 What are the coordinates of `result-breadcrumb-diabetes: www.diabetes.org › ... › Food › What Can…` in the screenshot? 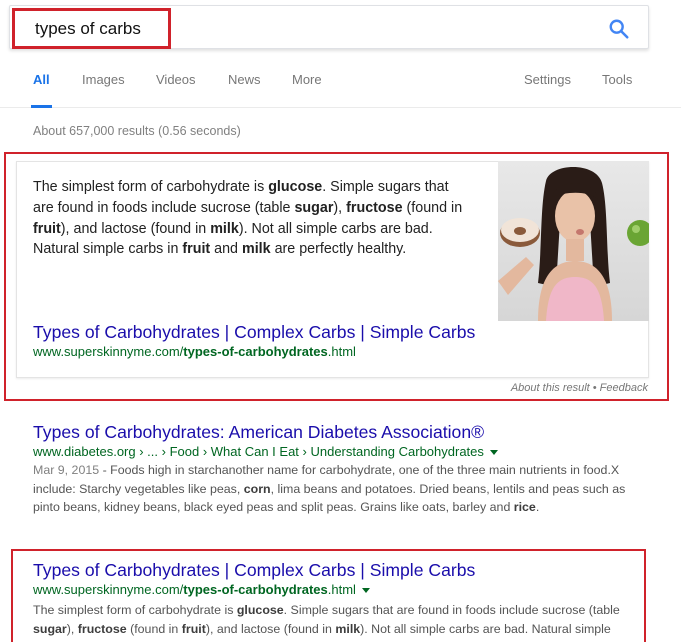 It's located at (265, 451).